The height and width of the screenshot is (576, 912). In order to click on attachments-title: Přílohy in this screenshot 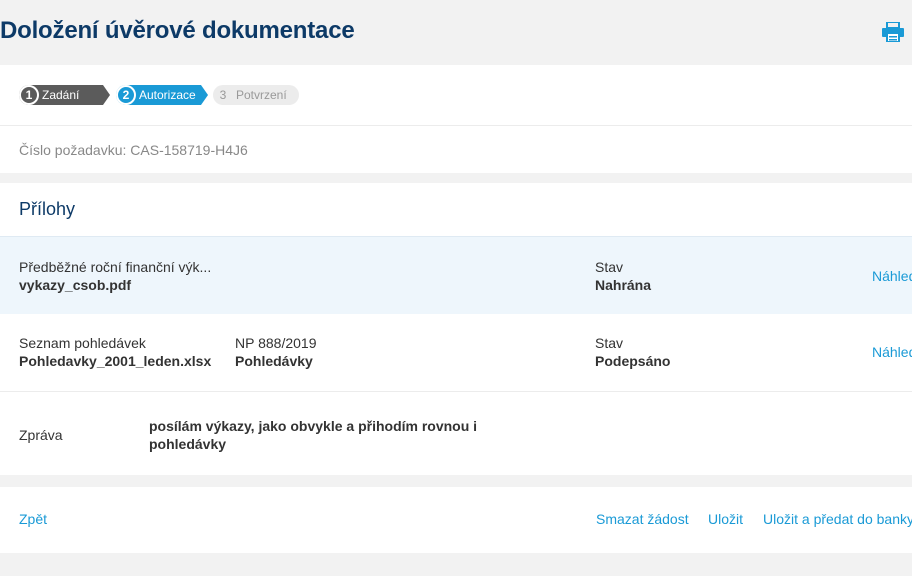, I will do `click(47, 209)`.